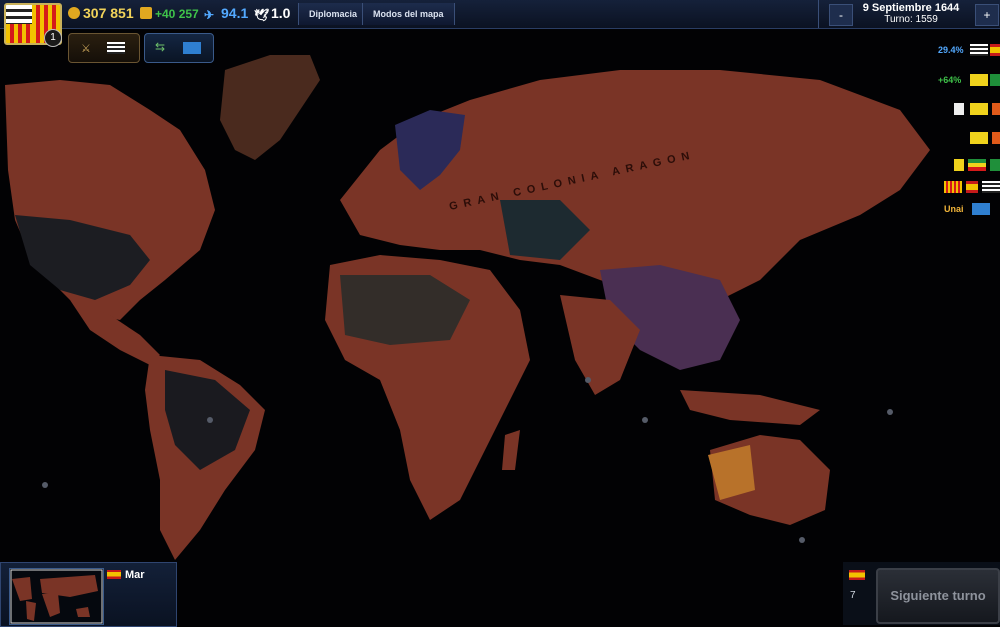  What do you see at coordinates (408, 14) in the screenshot?
I see `map-modes-button: Modos del mapa` at bounding box center [408, 14].